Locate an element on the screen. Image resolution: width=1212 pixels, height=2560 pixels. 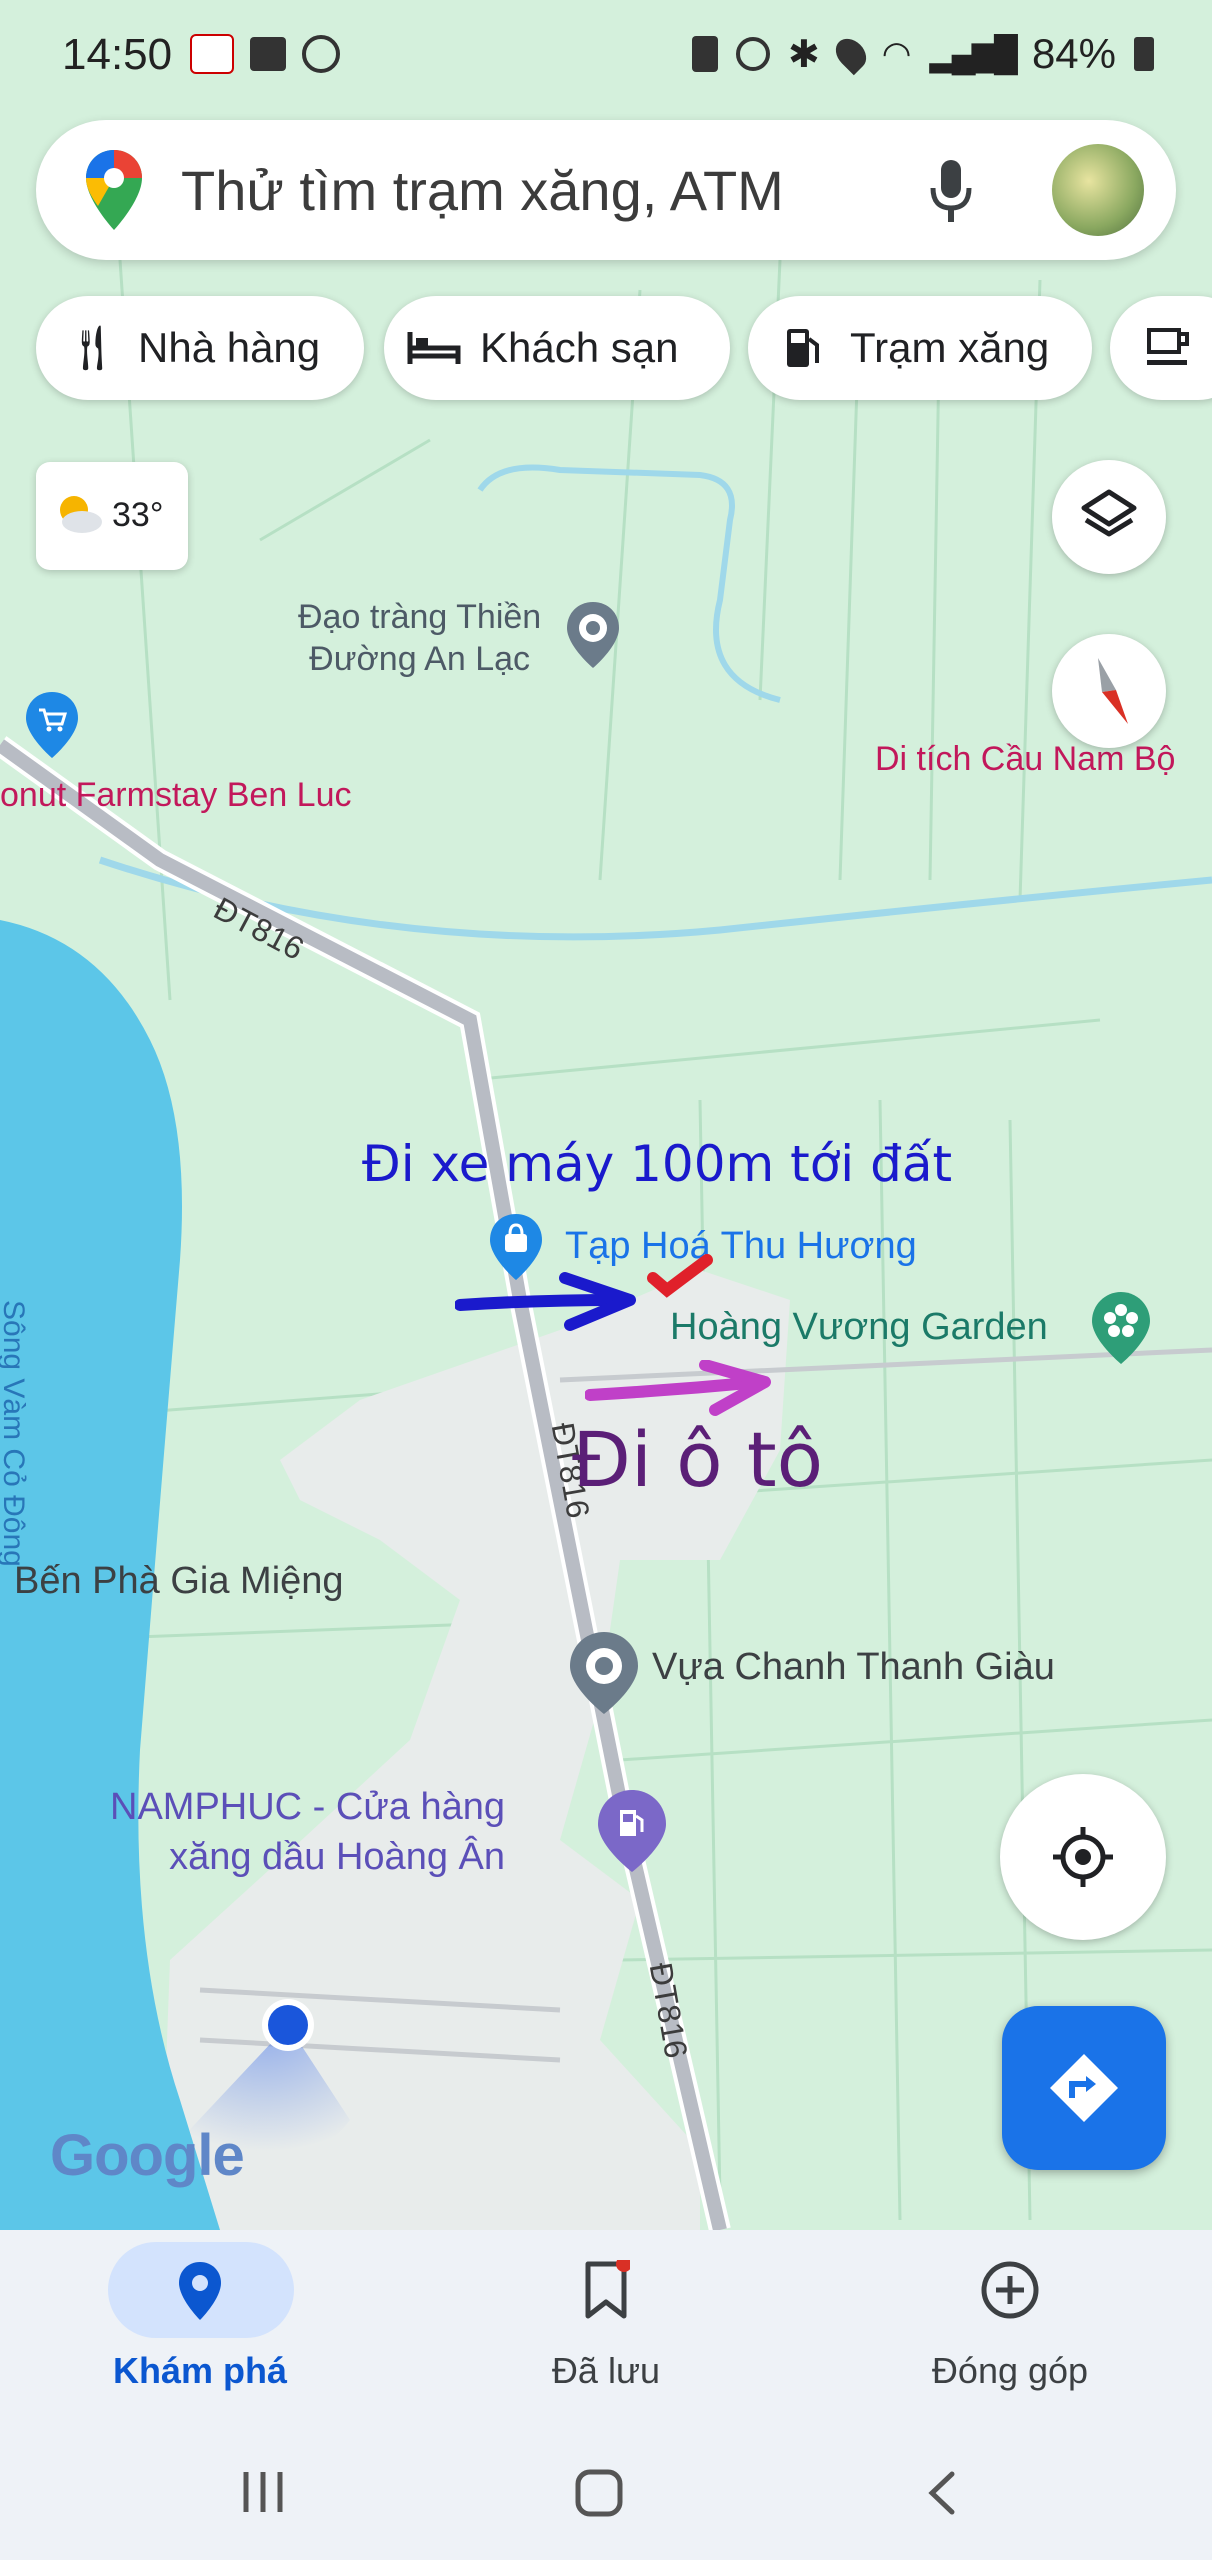
blue-arrow-annotation is located at coordinates (545, 1301).